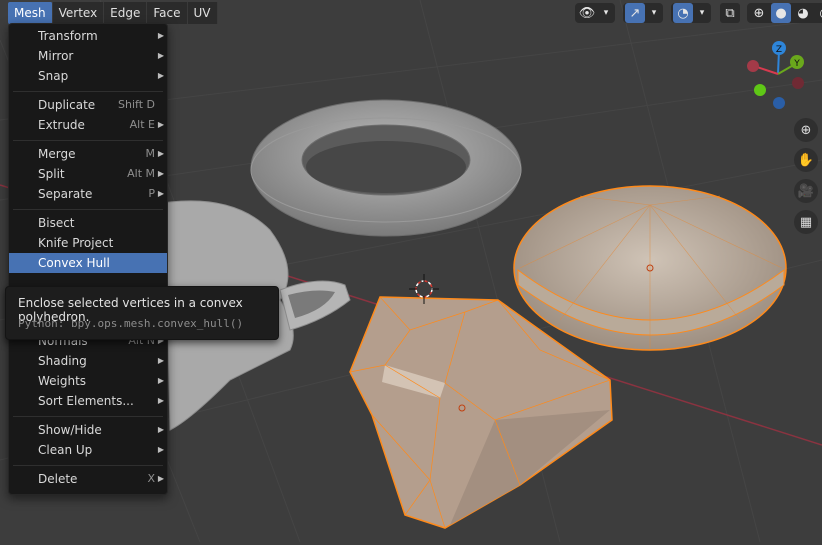 This screenshot has height=545, width=822. Describe the element at coordinates (56, 56) in the screenshot. I see `menu-item-label: Mirror` at that location.